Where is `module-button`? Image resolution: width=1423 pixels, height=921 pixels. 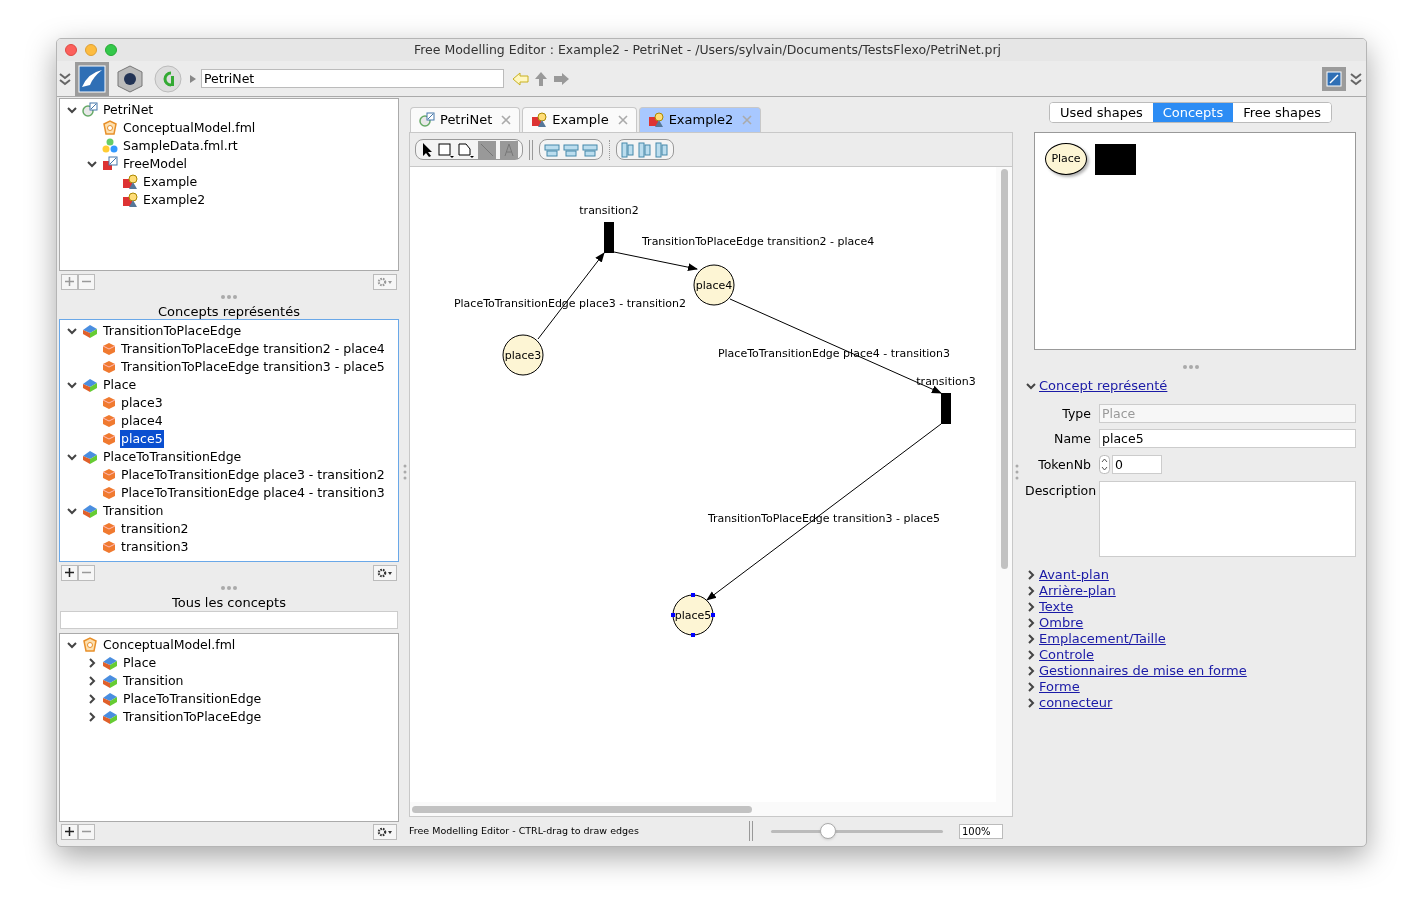
module-button is located at coordinates (92, 78).